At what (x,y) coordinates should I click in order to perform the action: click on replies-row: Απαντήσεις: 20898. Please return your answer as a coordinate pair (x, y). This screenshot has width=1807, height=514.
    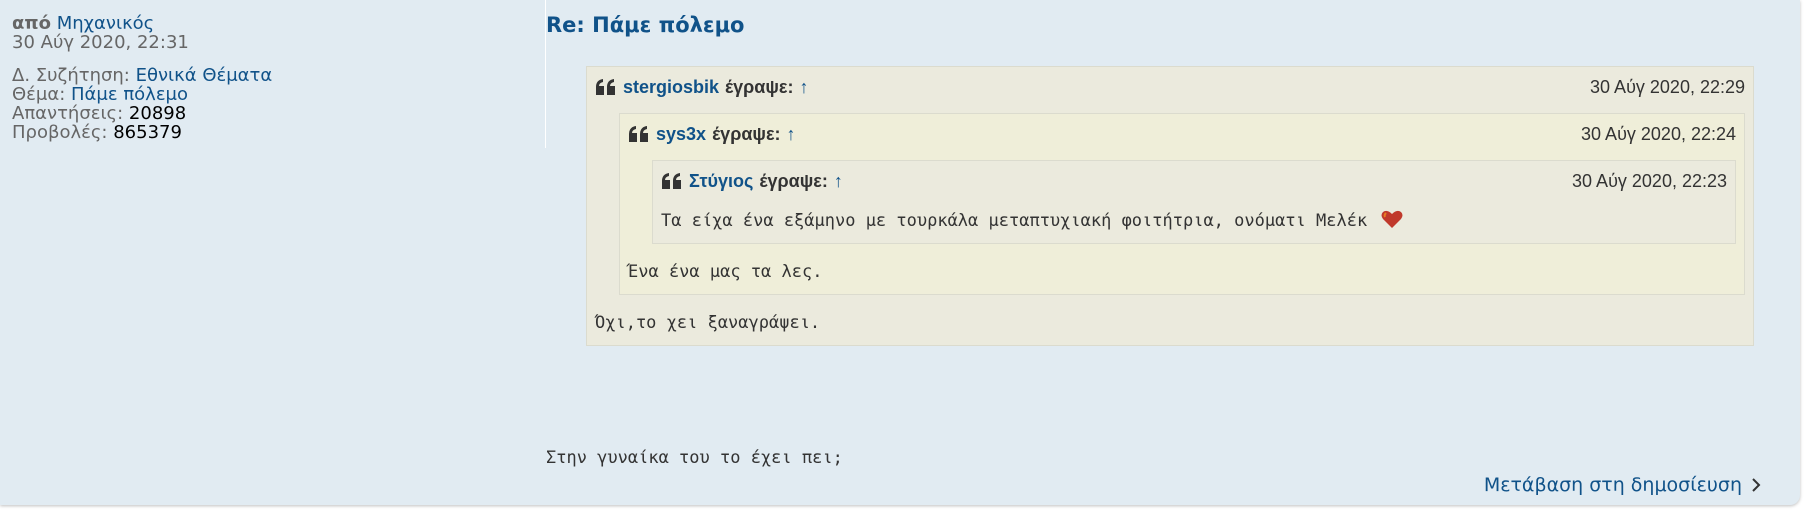
    Looking at the image, I should click on (277, 113).